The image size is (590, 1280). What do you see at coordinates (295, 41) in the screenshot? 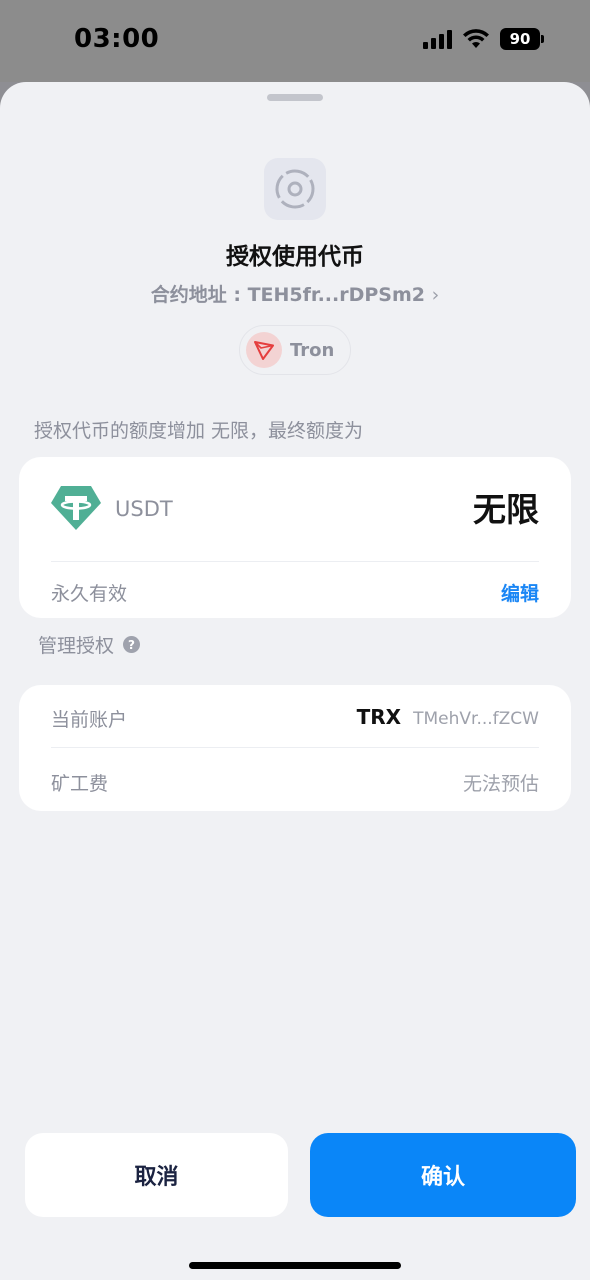
I see `status-bar: 03:00 90` at bounding box center [295, 41].